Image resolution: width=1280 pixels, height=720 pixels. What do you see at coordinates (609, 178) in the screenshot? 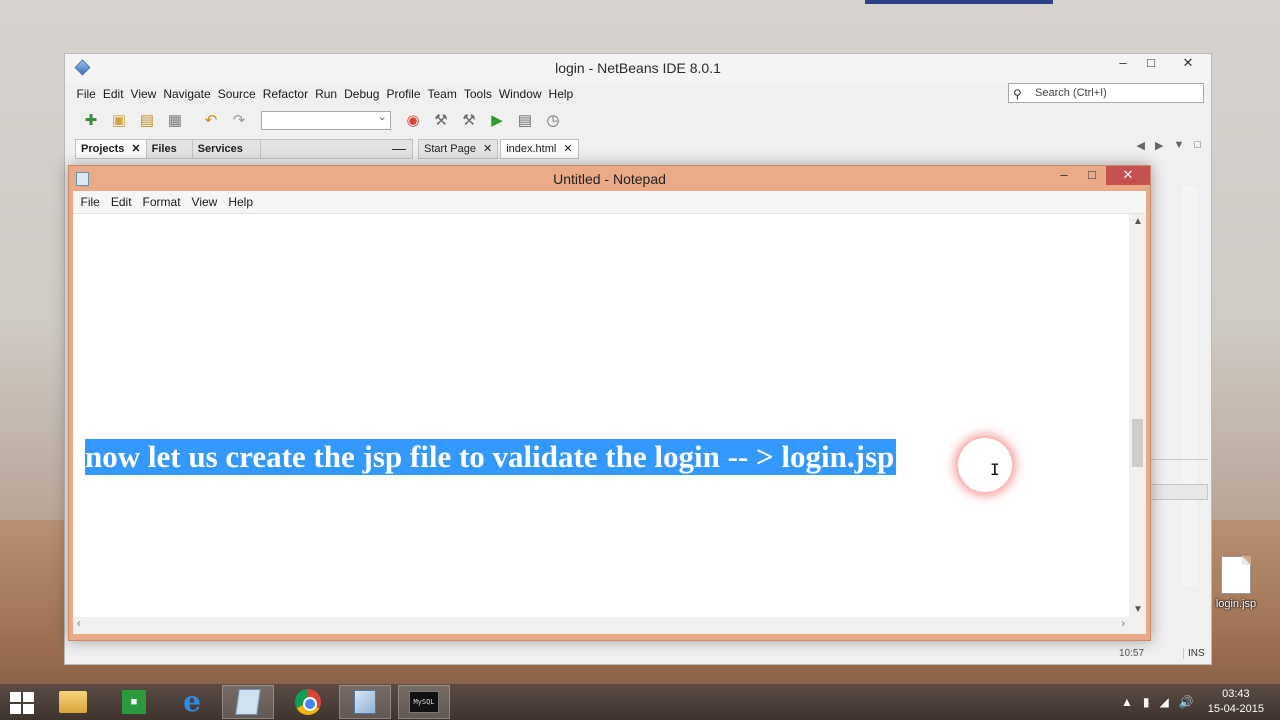
I see `notepad-titlebar: Untitled - Notepad – □ ✕` at bounding box center [609, 178].